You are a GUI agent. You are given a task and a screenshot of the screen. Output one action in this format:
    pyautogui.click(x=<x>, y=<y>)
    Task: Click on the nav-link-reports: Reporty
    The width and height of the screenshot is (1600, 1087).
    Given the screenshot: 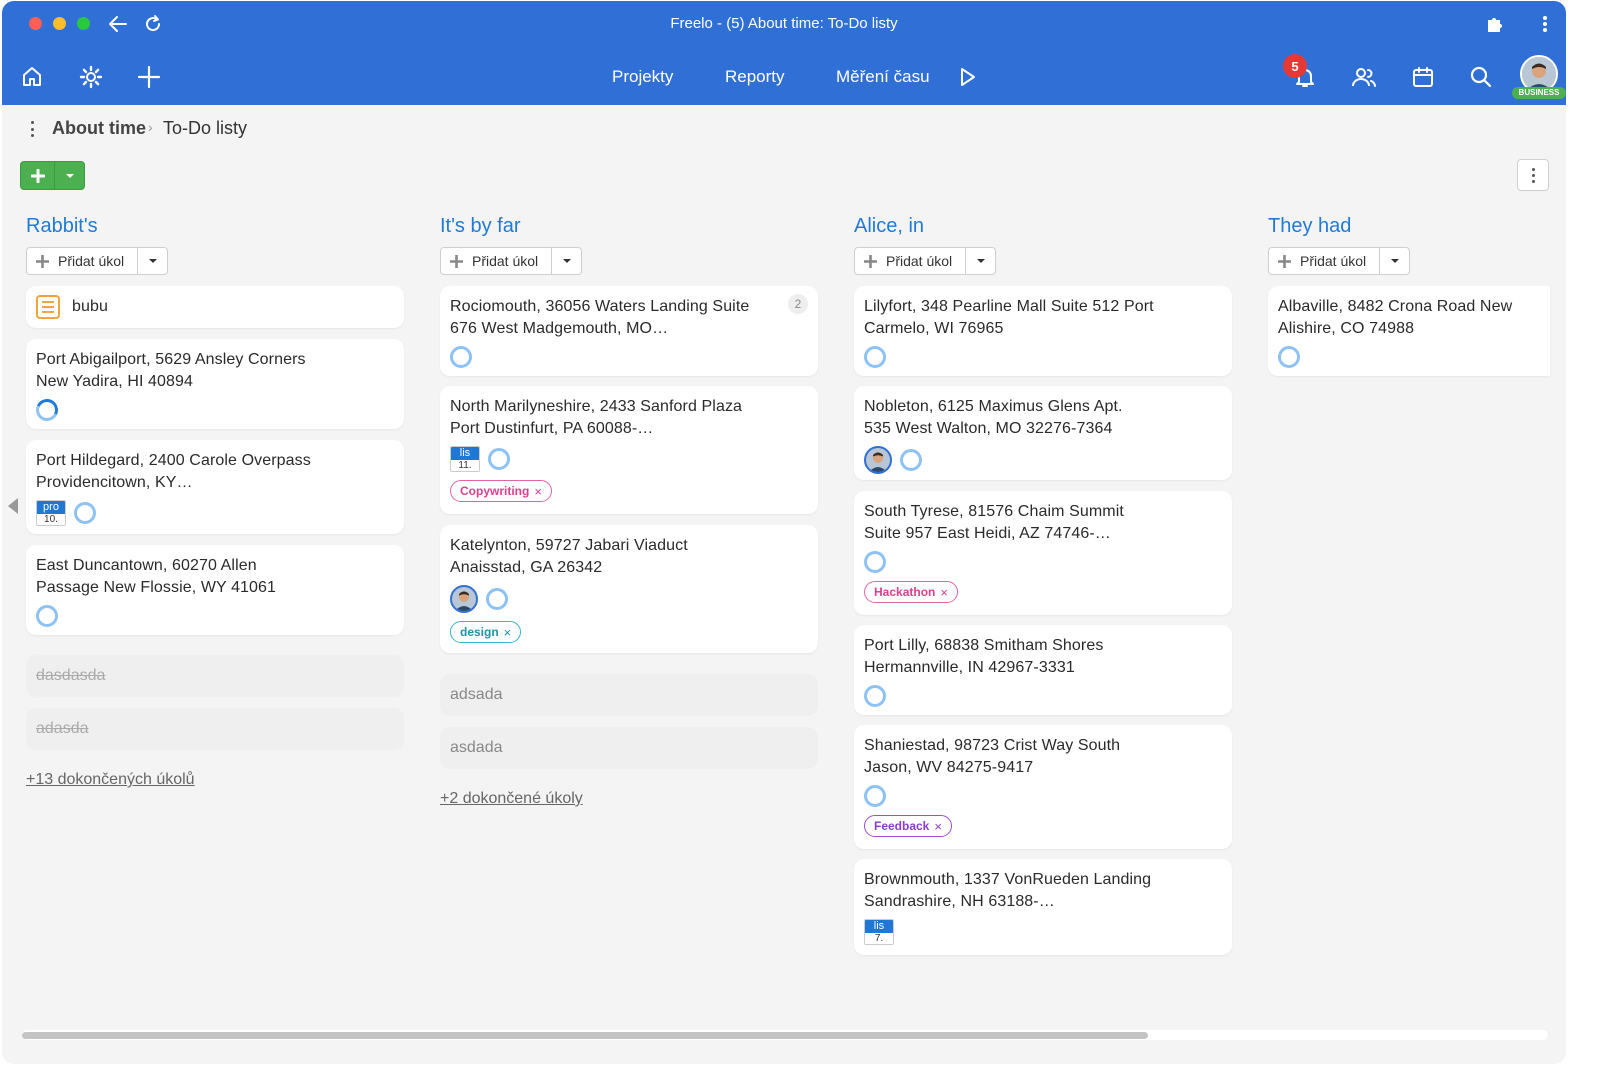 What is the action you would take?
    pyautogui.click(x=755, y=77)
    